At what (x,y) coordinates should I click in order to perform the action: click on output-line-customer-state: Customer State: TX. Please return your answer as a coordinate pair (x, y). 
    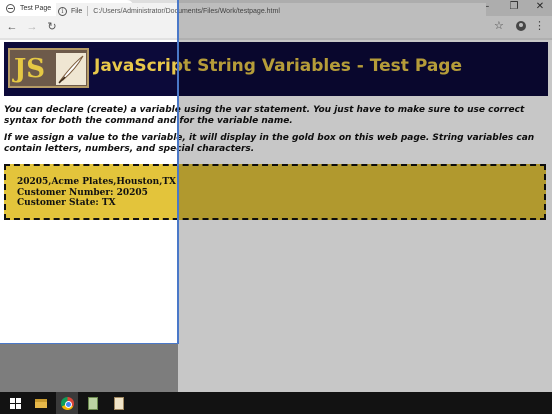
    Looking at the image, I should click on (66, 203).